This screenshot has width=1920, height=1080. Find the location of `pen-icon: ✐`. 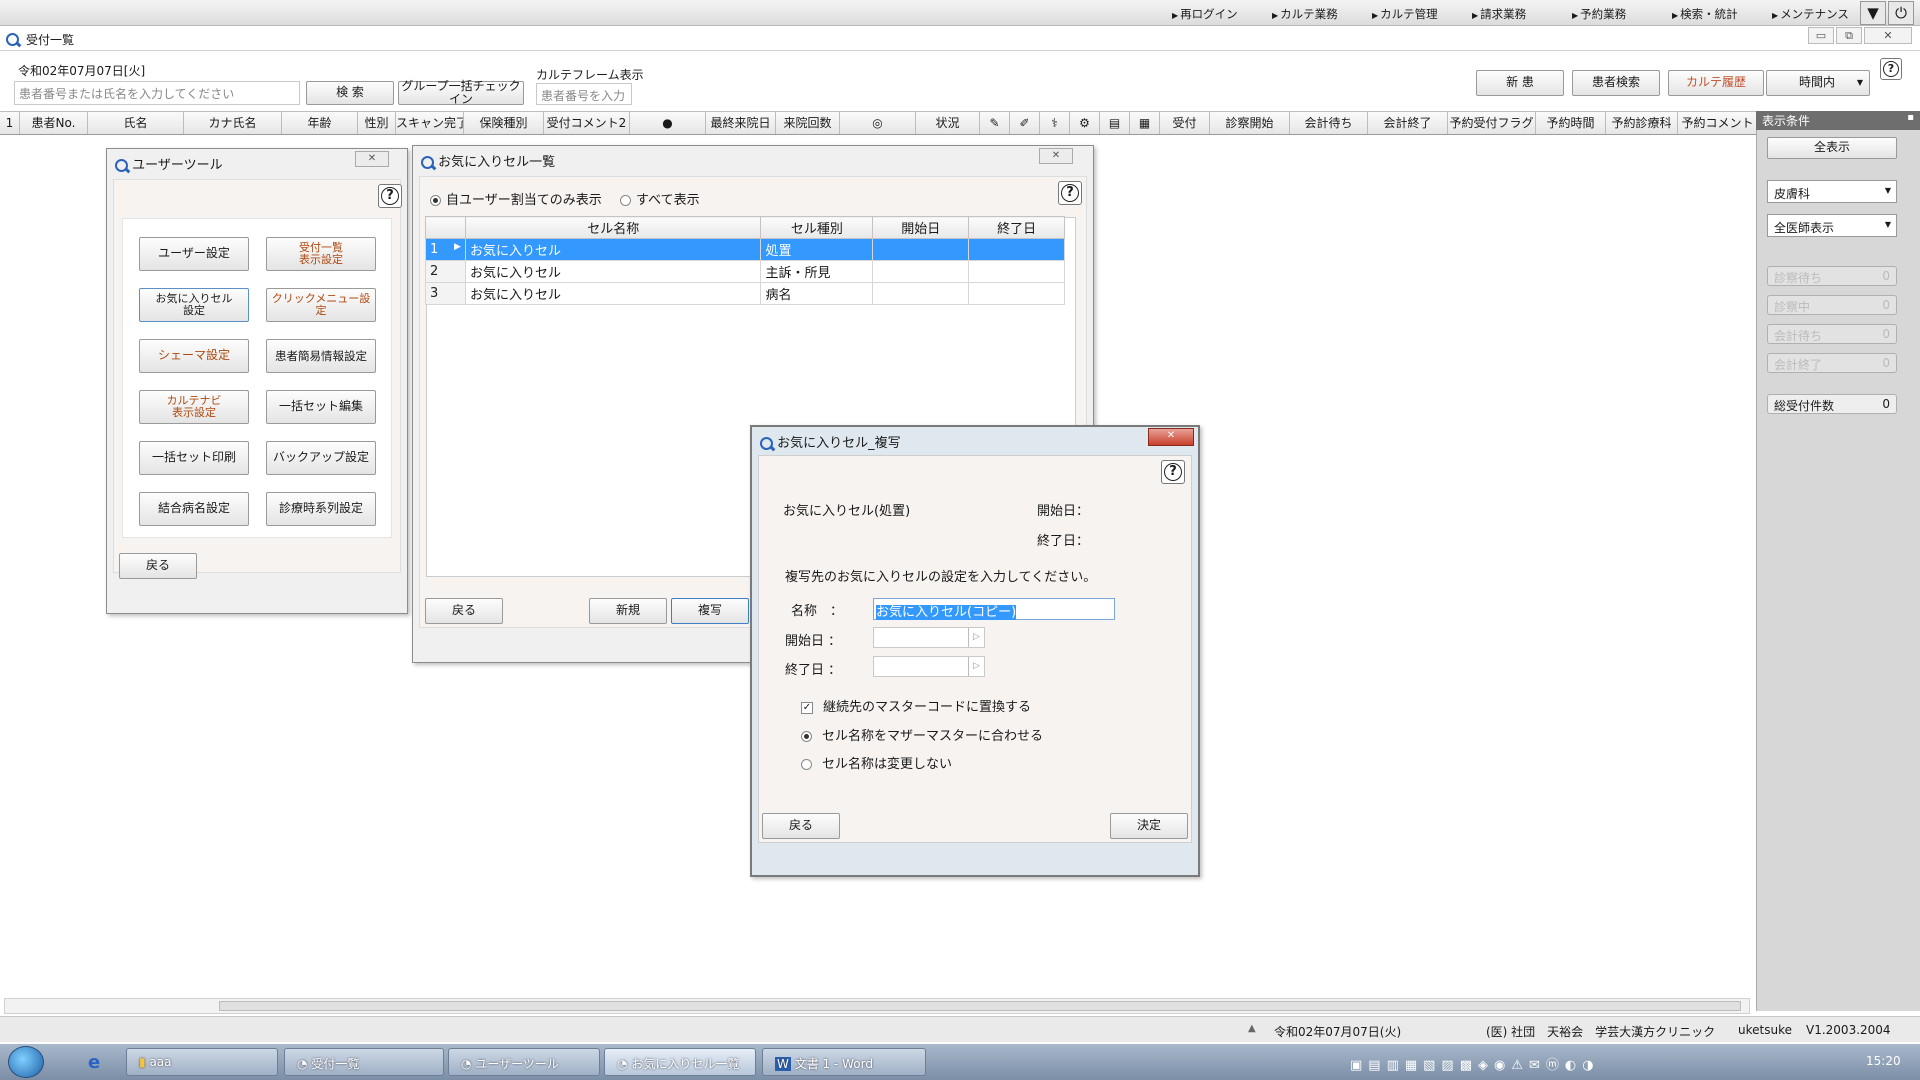

pen-icon: ✐ is located at coordinates (1025, 123).